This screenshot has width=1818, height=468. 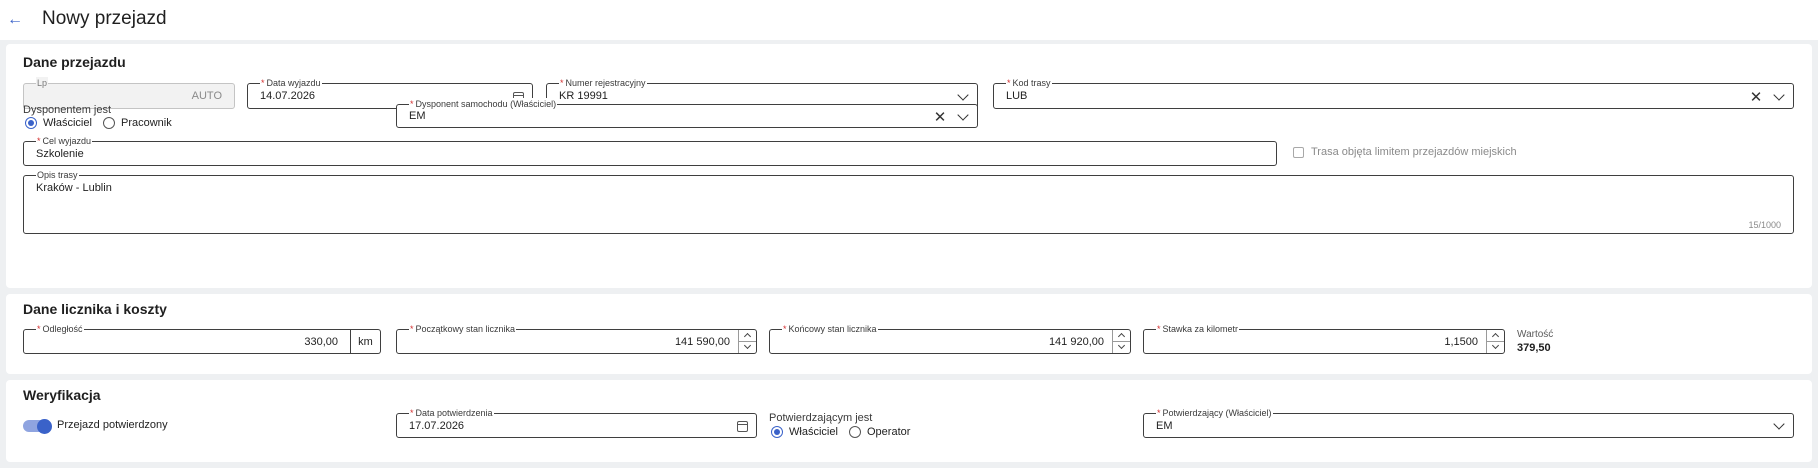 What do you see at coordinates (62, 329) in the screenshot?
I see `distance-label: Odległość` at bounding box center [62, 329].